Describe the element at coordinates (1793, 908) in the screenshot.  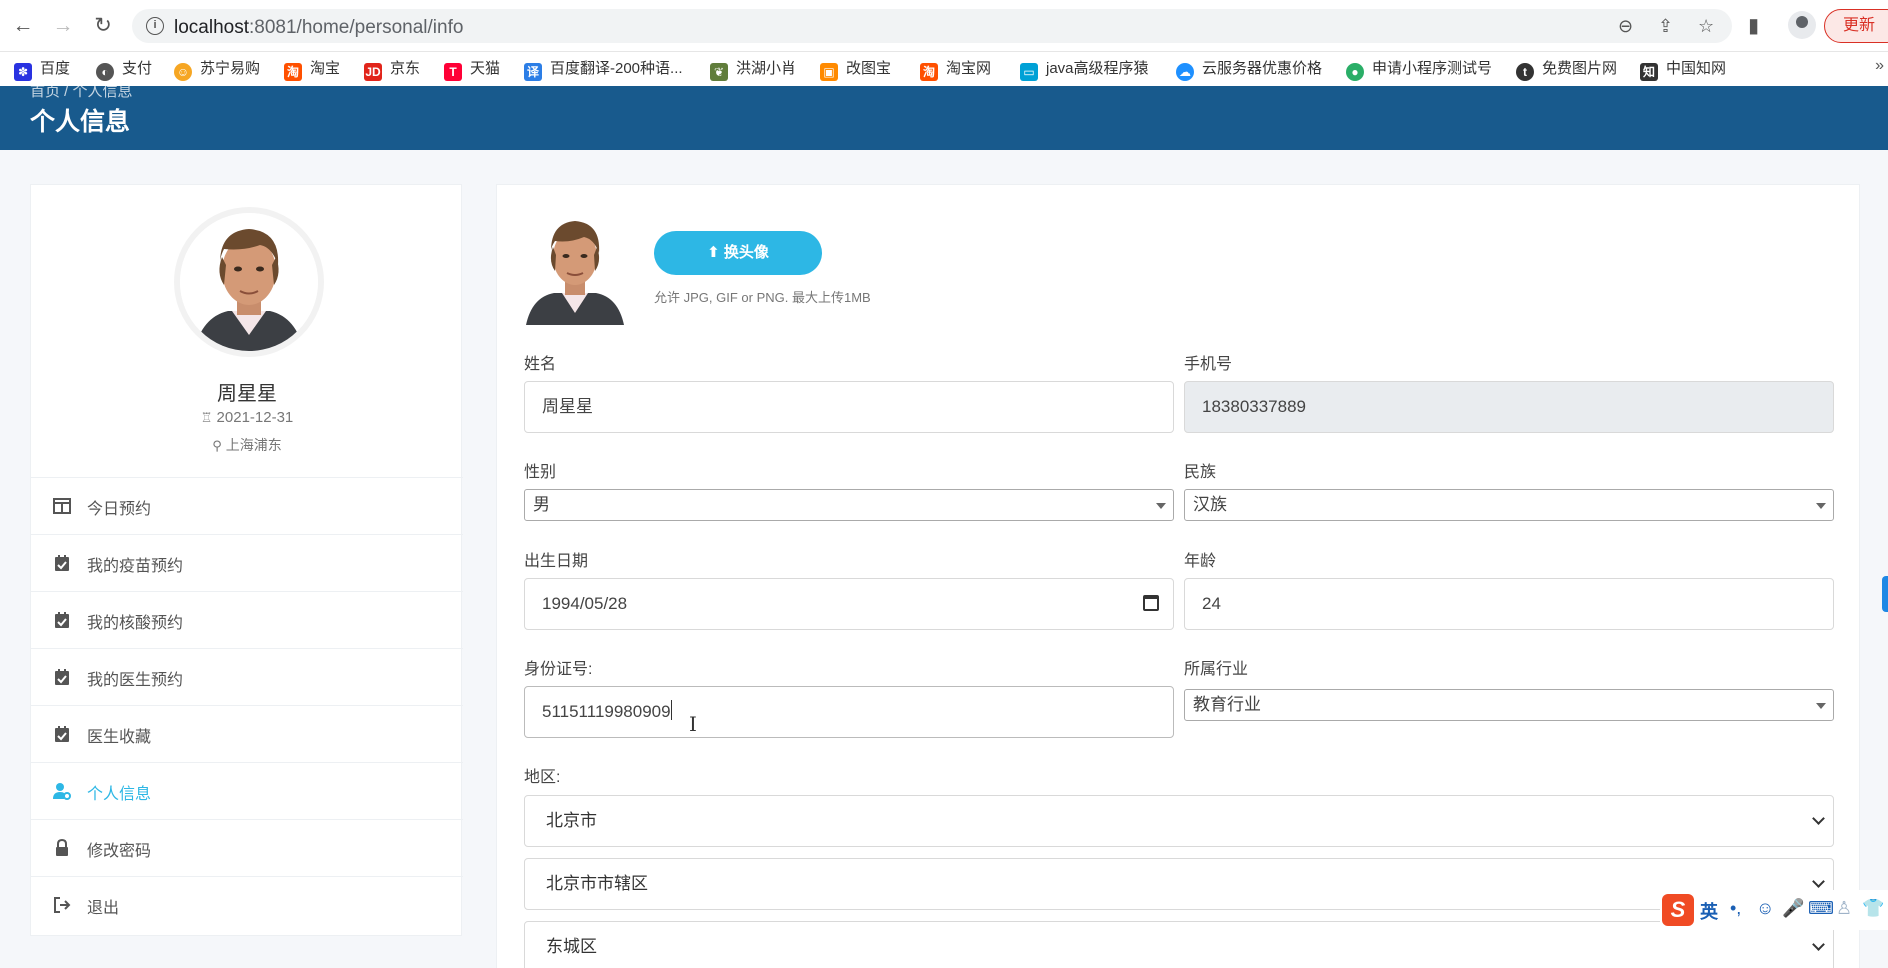
I see `microphone-icon: 🎤` at that location.